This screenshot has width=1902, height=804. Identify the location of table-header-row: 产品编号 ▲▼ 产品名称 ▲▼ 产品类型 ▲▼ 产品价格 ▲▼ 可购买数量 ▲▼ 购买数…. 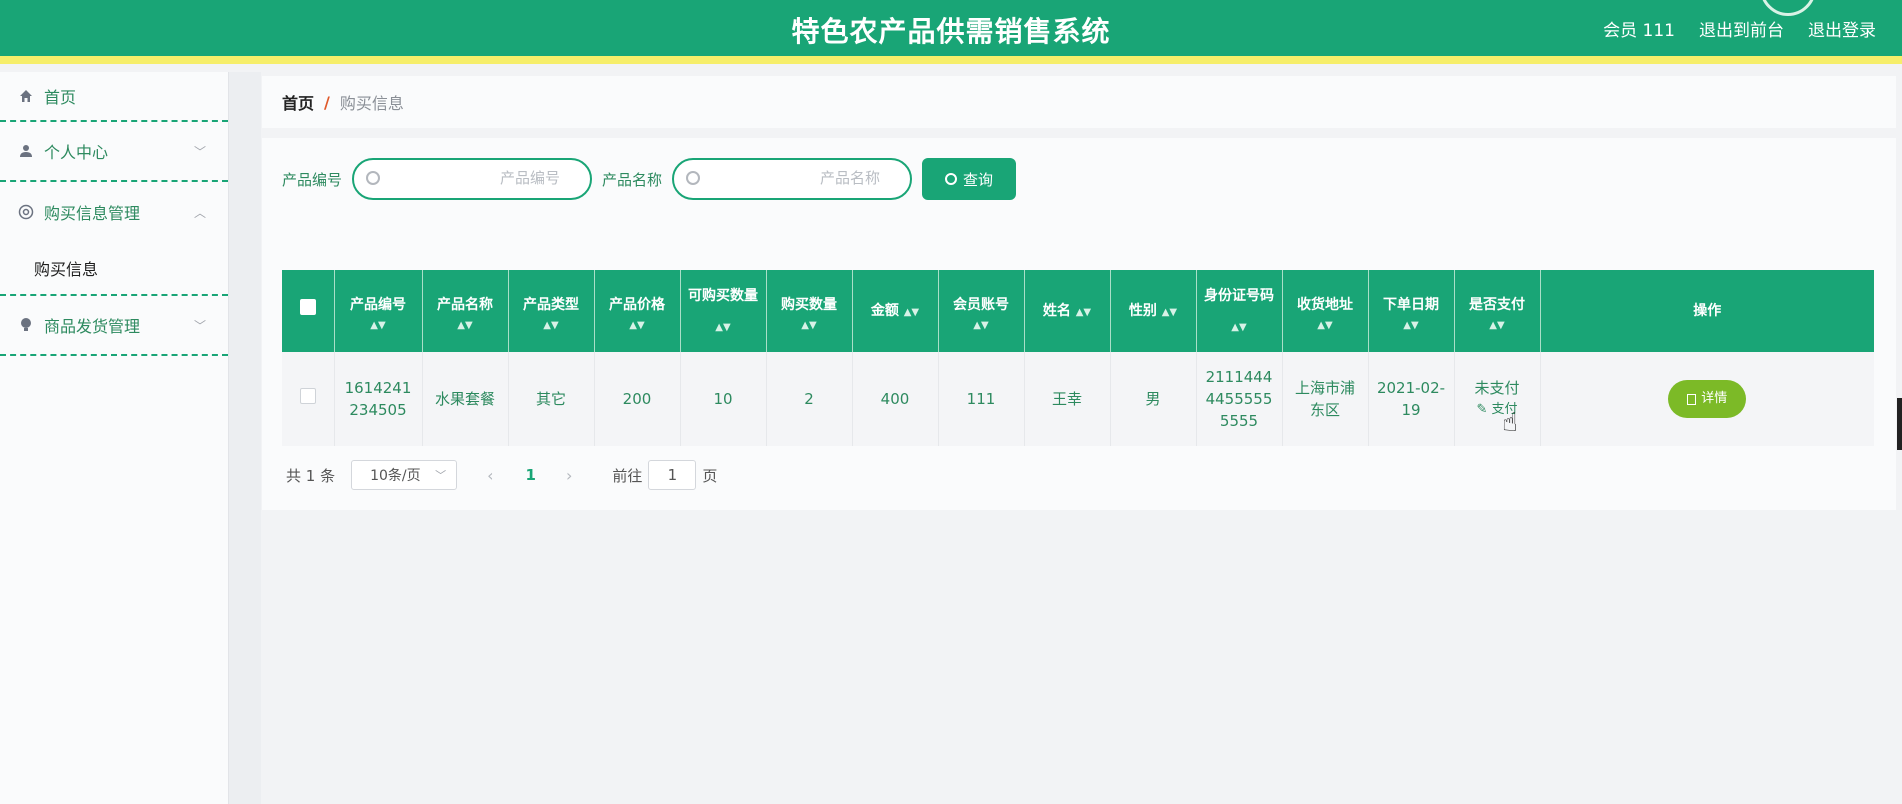
(1078, 311).